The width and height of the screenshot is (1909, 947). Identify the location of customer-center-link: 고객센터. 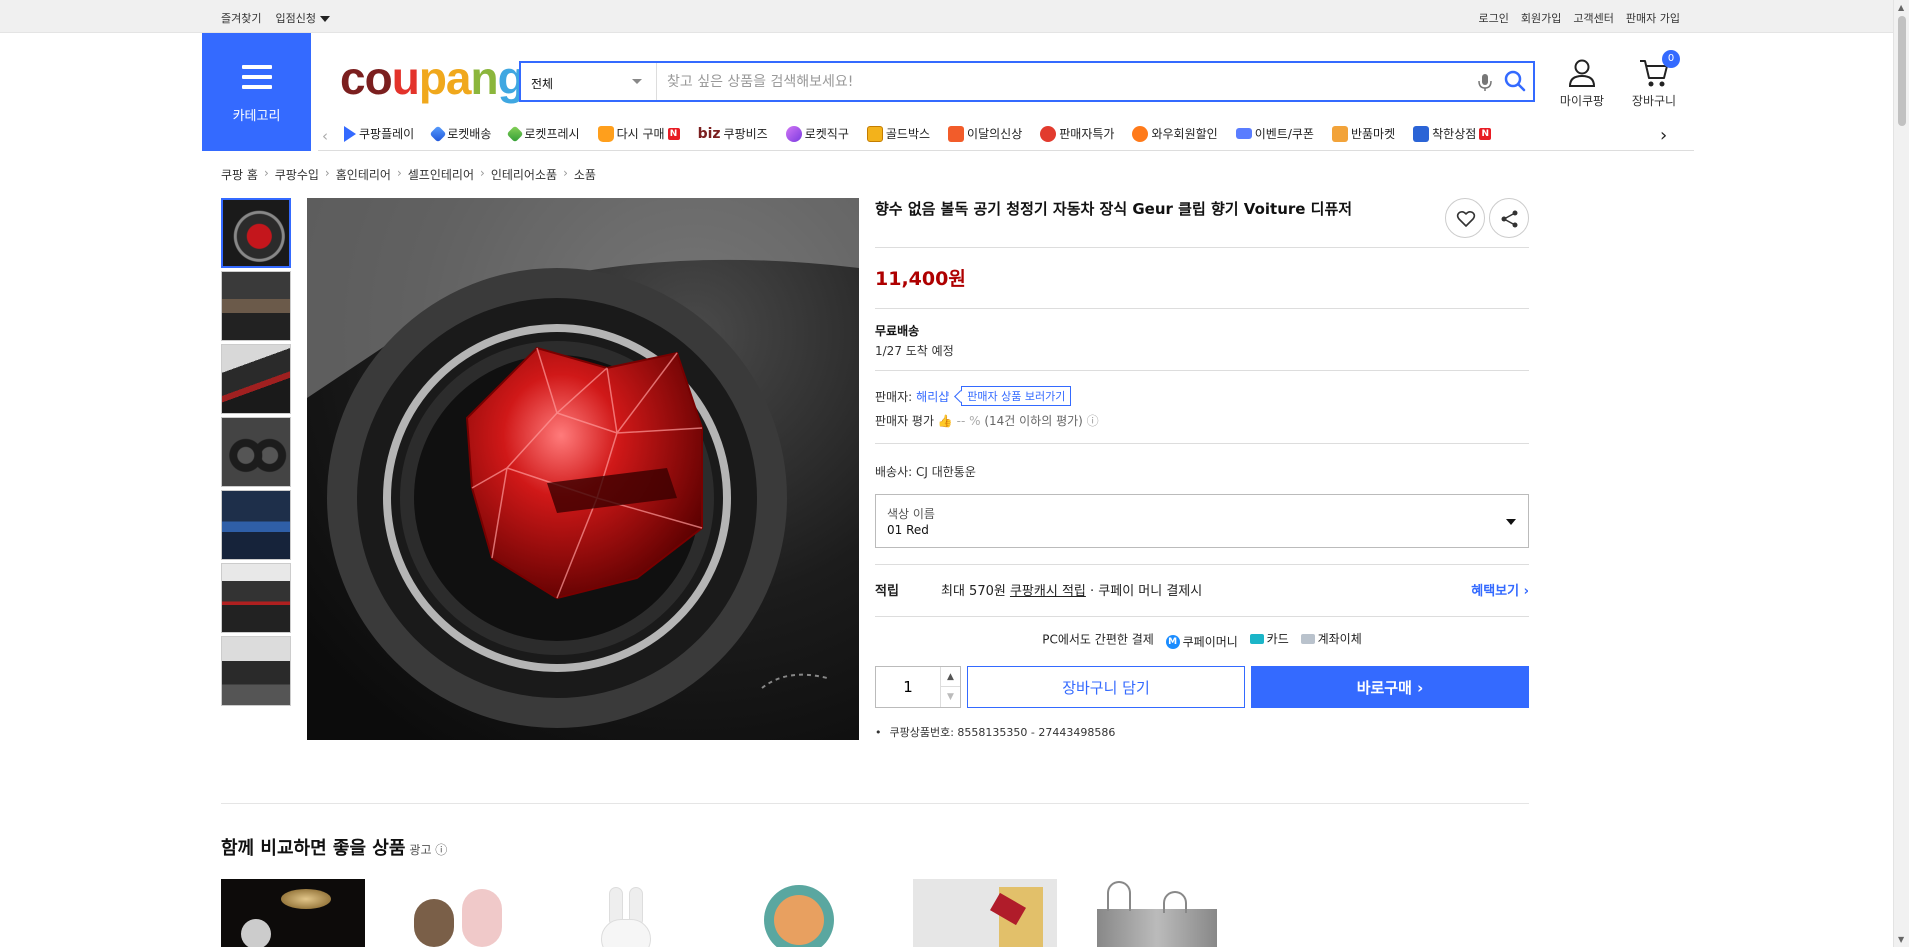
(1593, 18).